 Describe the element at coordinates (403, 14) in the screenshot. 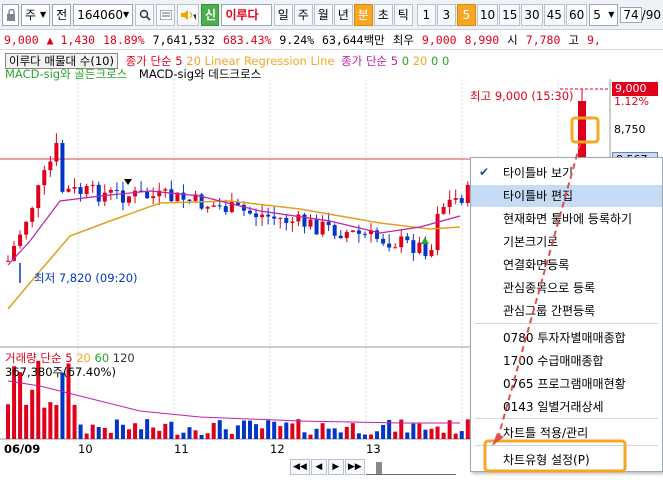

I see `period-button-6: 틱` at that location.